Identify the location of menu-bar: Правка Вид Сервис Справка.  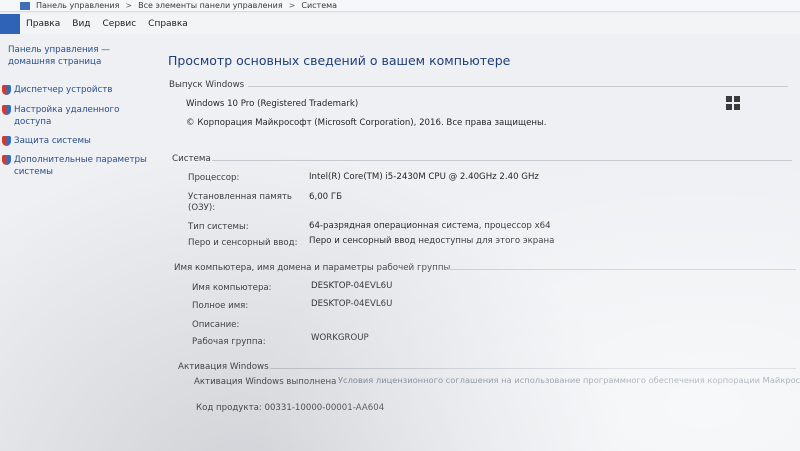
(400, 24).